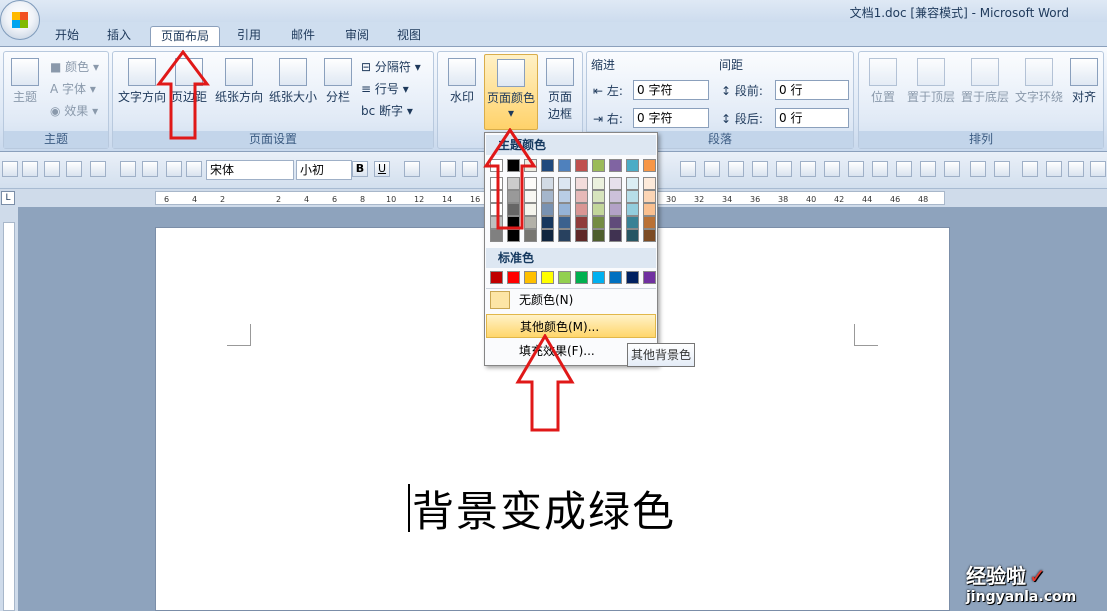  What do you see at coordinates (448, 169) in the screenshot?
I see `char-spacing-icon` at bounding box center [448, 169].